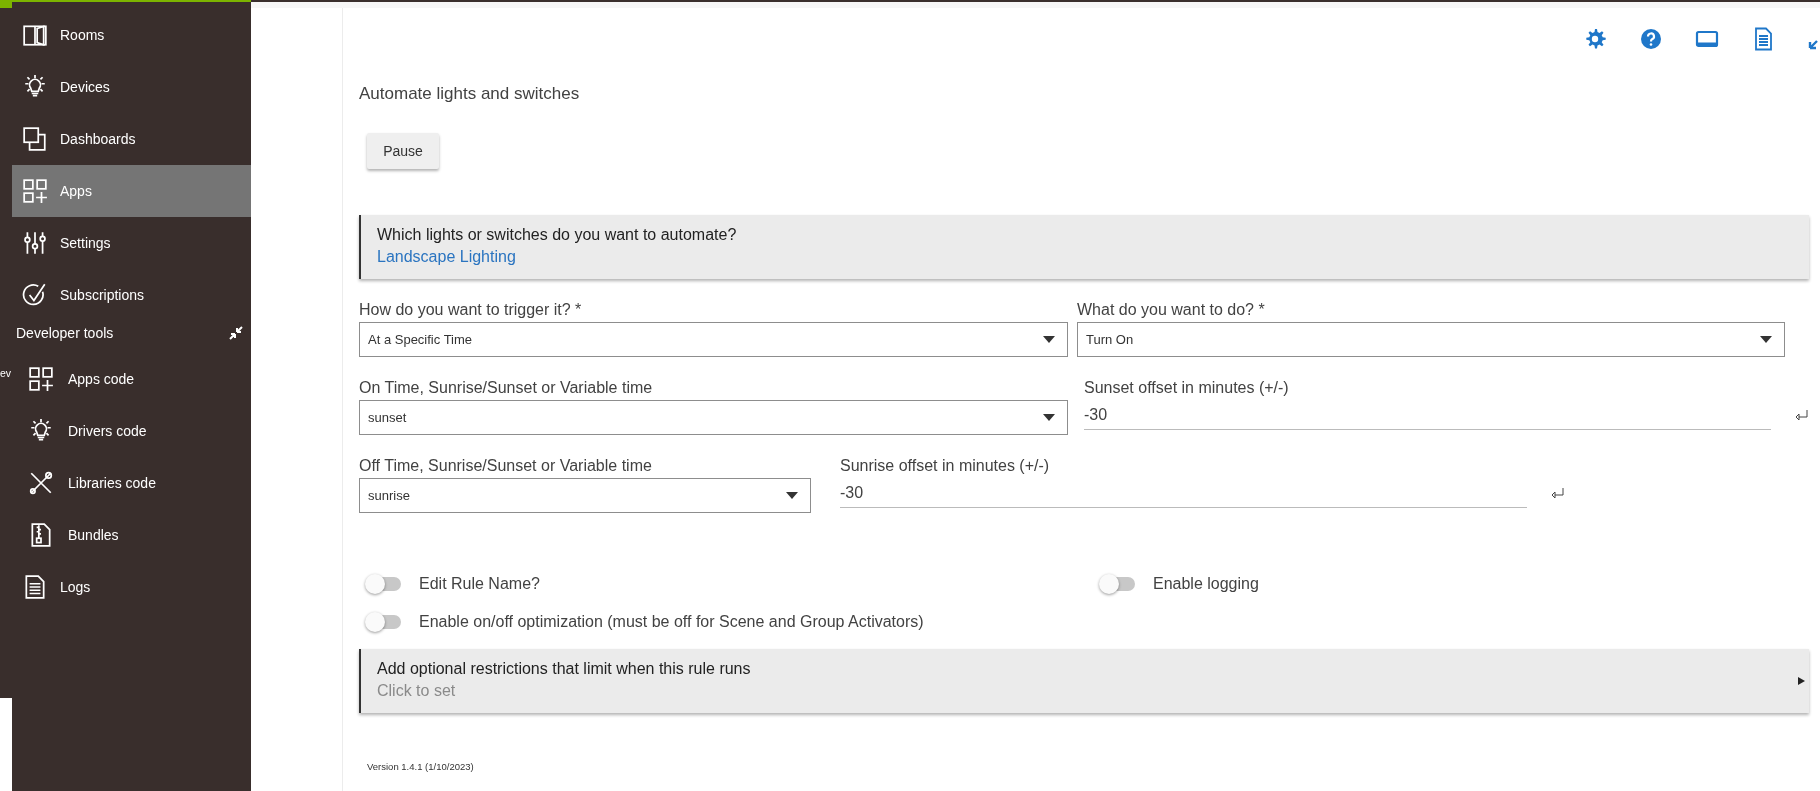 This screenshot has height=791, width=1820. I want to click on help-icon, so click(1651, 39).